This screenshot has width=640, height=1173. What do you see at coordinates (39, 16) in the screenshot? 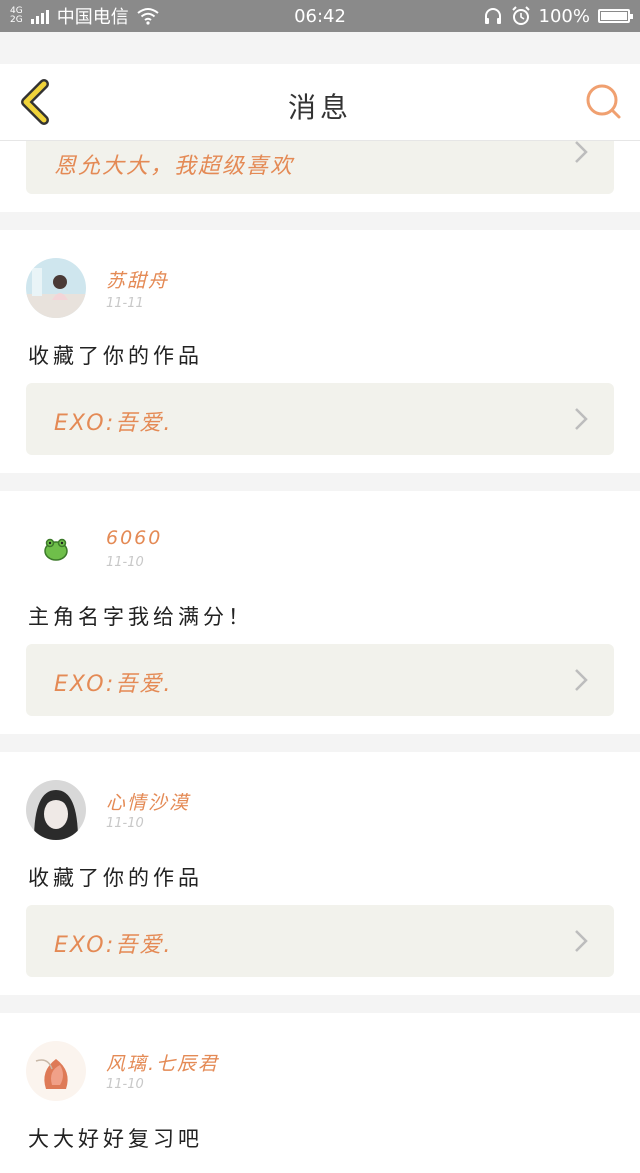
I see `signal-icon` at bounding box center [39, 16].